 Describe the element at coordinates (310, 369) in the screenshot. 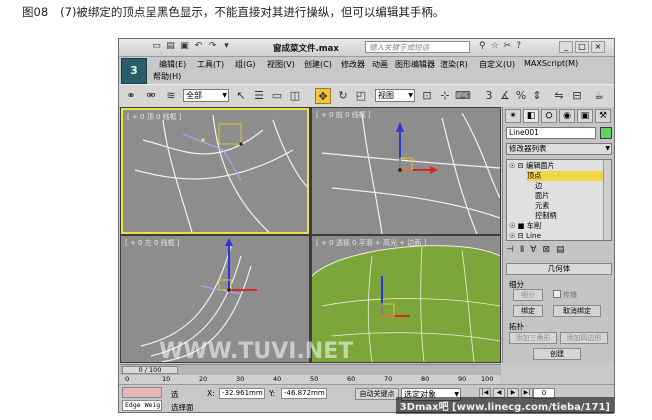

I see `time-slider-track: 0 / 100` at that location.